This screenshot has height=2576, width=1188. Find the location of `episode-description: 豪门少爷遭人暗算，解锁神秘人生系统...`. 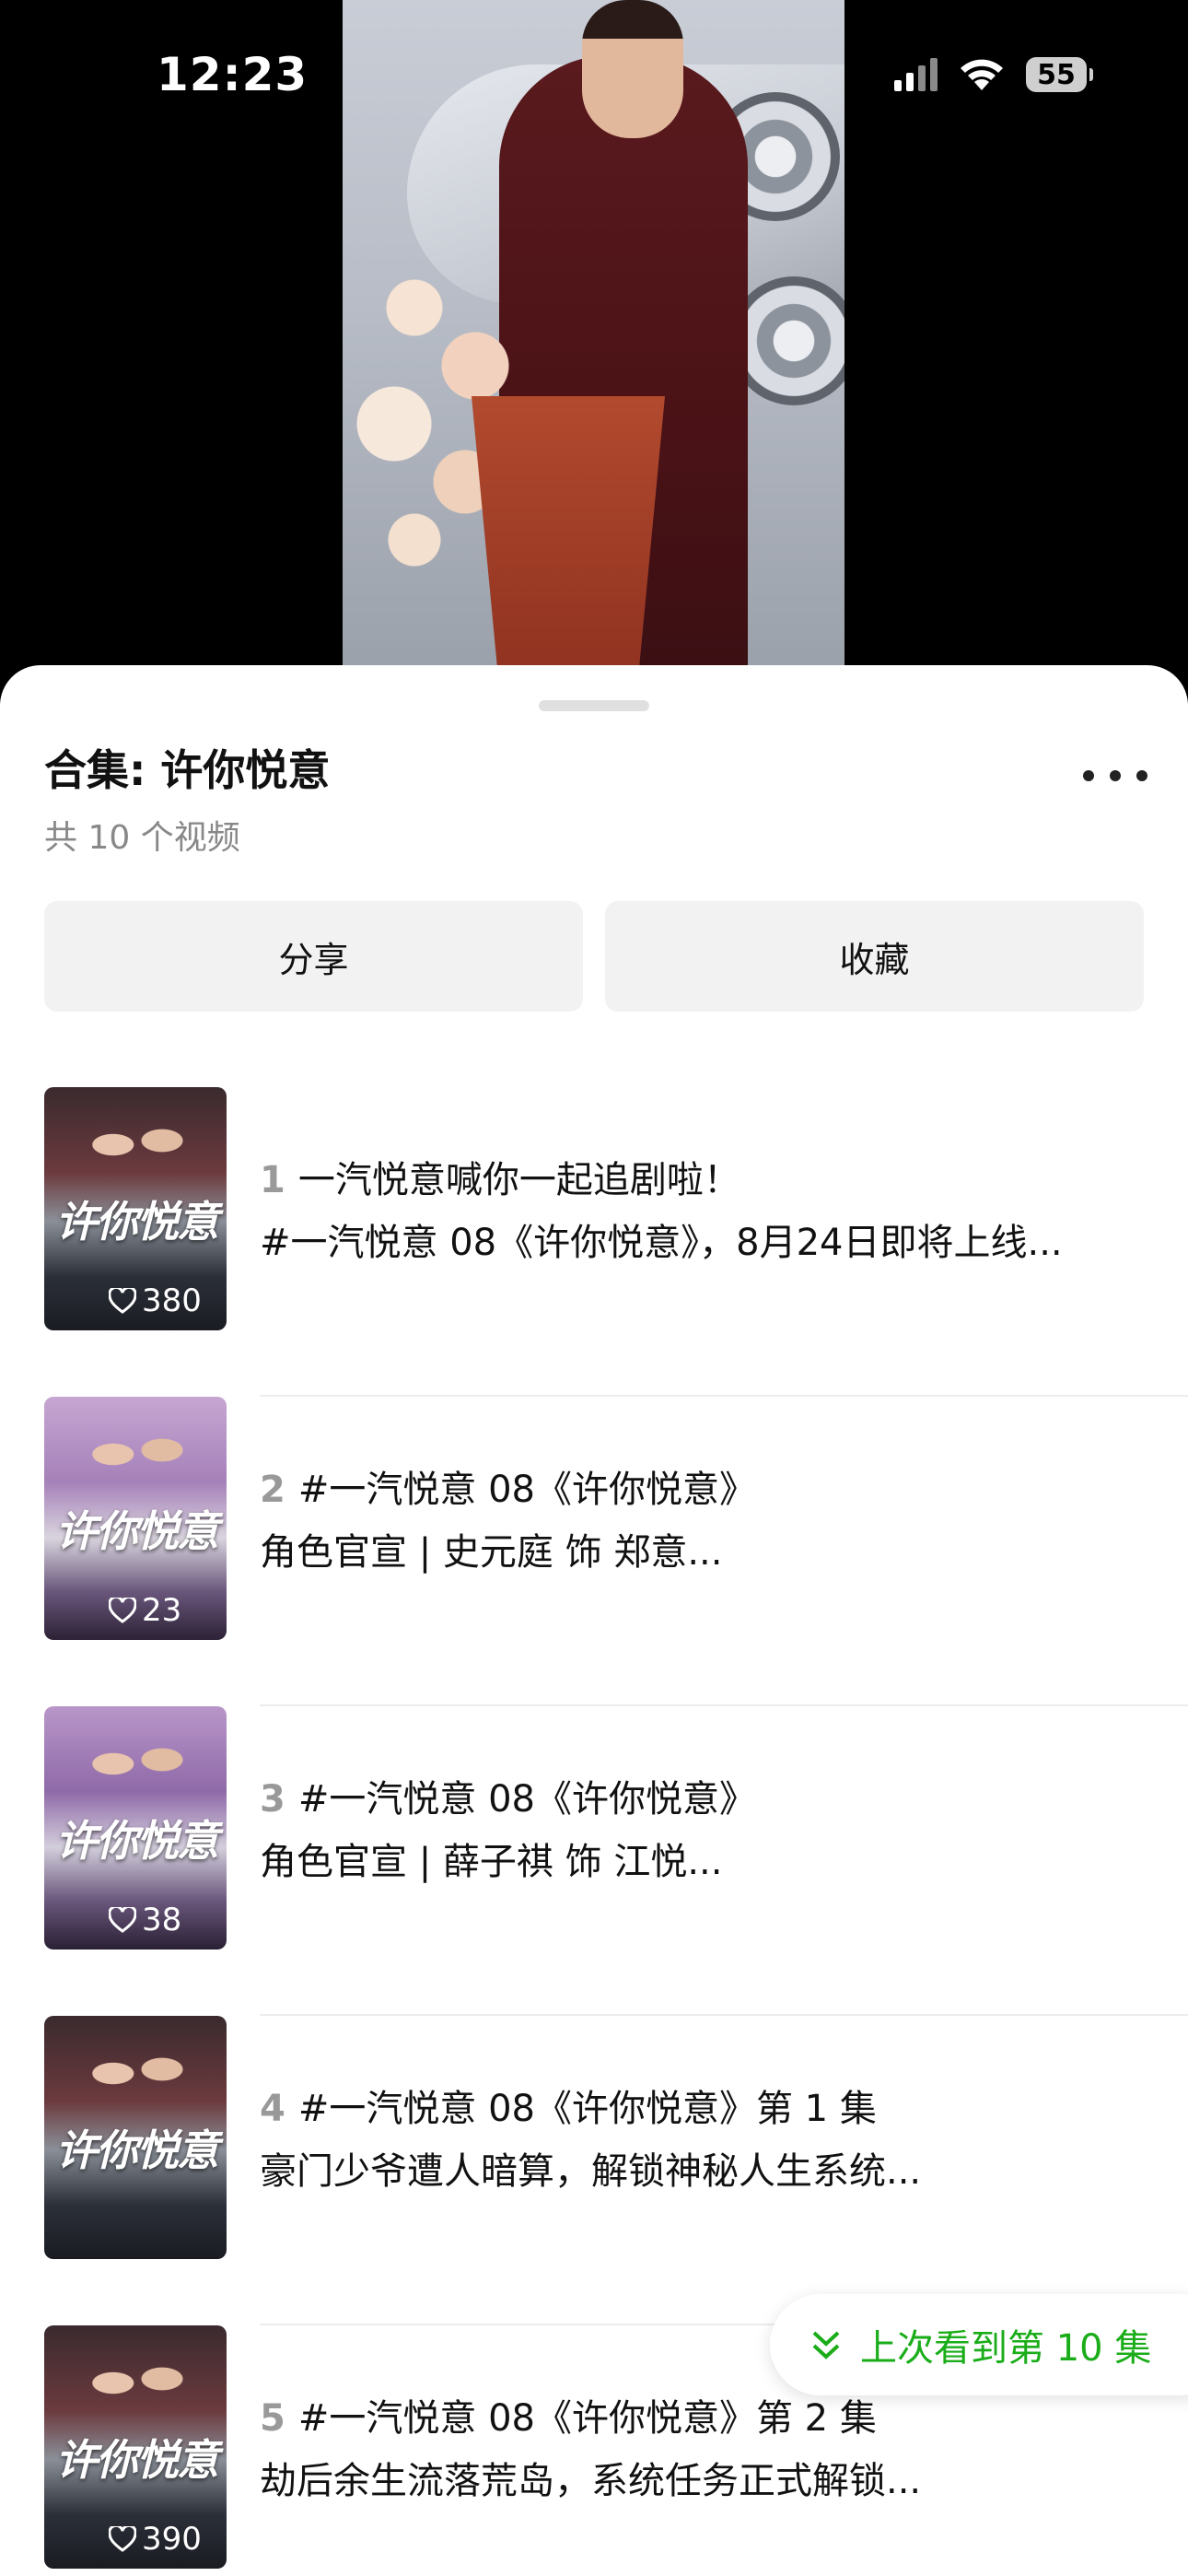

episode-description: 豪门少爷遭人暗算，解锁神秘人生系统... is located at coordinates (591, 2171).